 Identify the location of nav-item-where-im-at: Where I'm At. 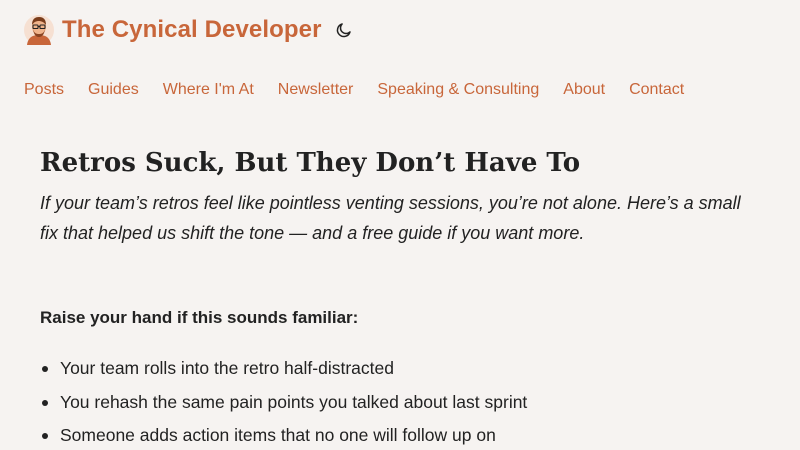
(208, 90).